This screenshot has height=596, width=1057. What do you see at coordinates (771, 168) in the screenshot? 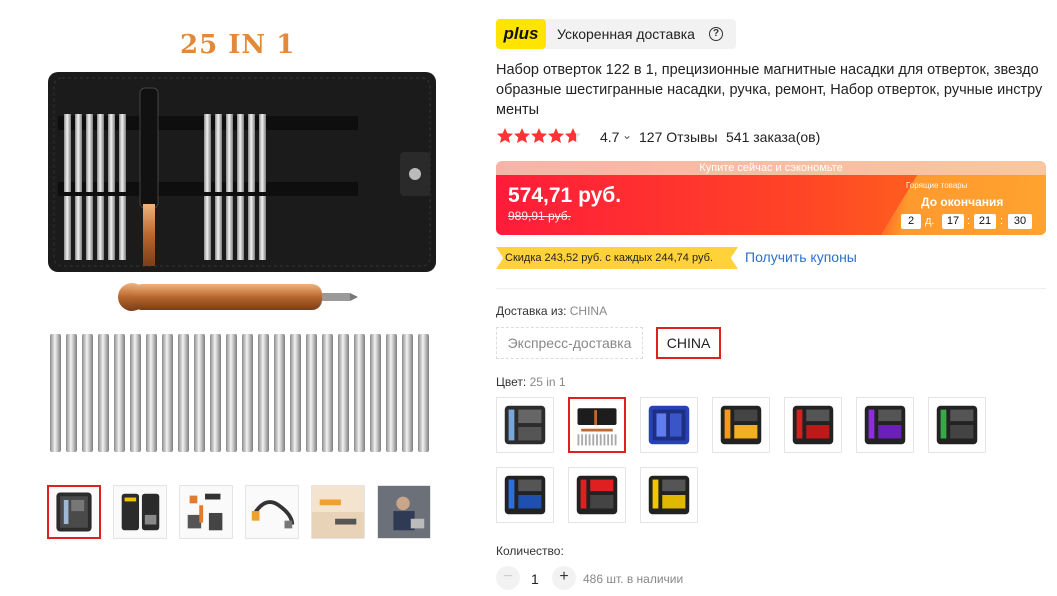
I see `promo-strip: Купите сейчас и сэкономьте` at bounding box center [771, 168].